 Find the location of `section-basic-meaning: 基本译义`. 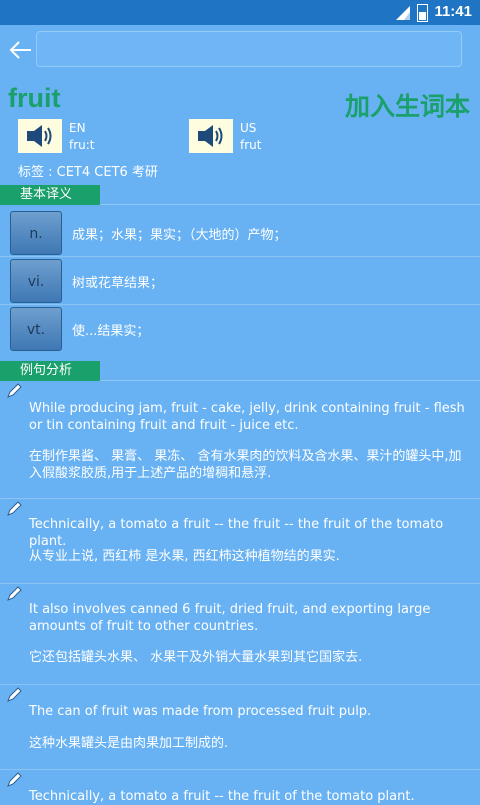

section-basic-meaning: 基本译义 is located at coordinates (50, 195).